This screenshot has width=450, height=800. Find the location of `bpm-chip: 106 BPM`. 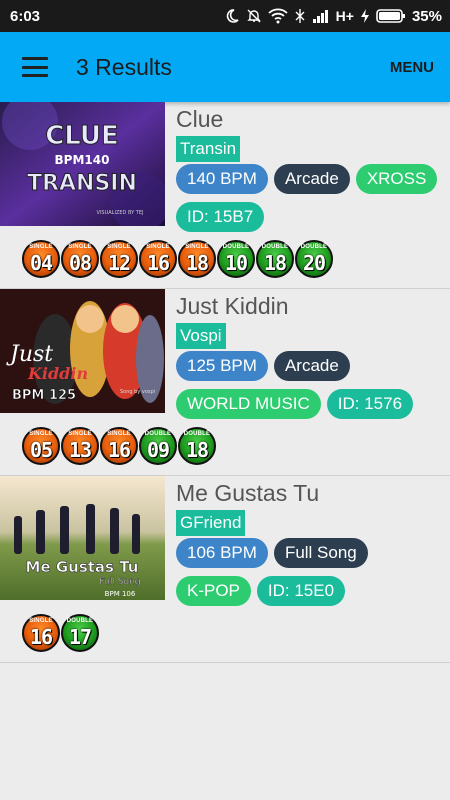

bpm-chip: 106 BPM is located at coordinates (222, 553).